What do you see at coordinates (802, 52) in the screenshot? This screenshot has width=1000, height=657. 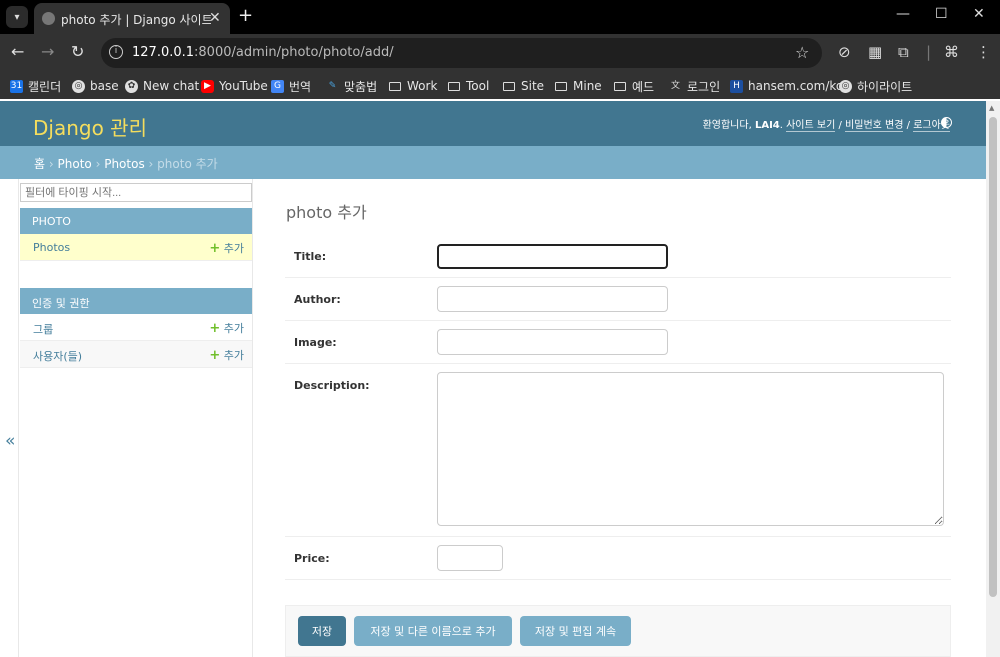 I see `bookmark-star-icon: ☆` at bounding box center [802, 52].